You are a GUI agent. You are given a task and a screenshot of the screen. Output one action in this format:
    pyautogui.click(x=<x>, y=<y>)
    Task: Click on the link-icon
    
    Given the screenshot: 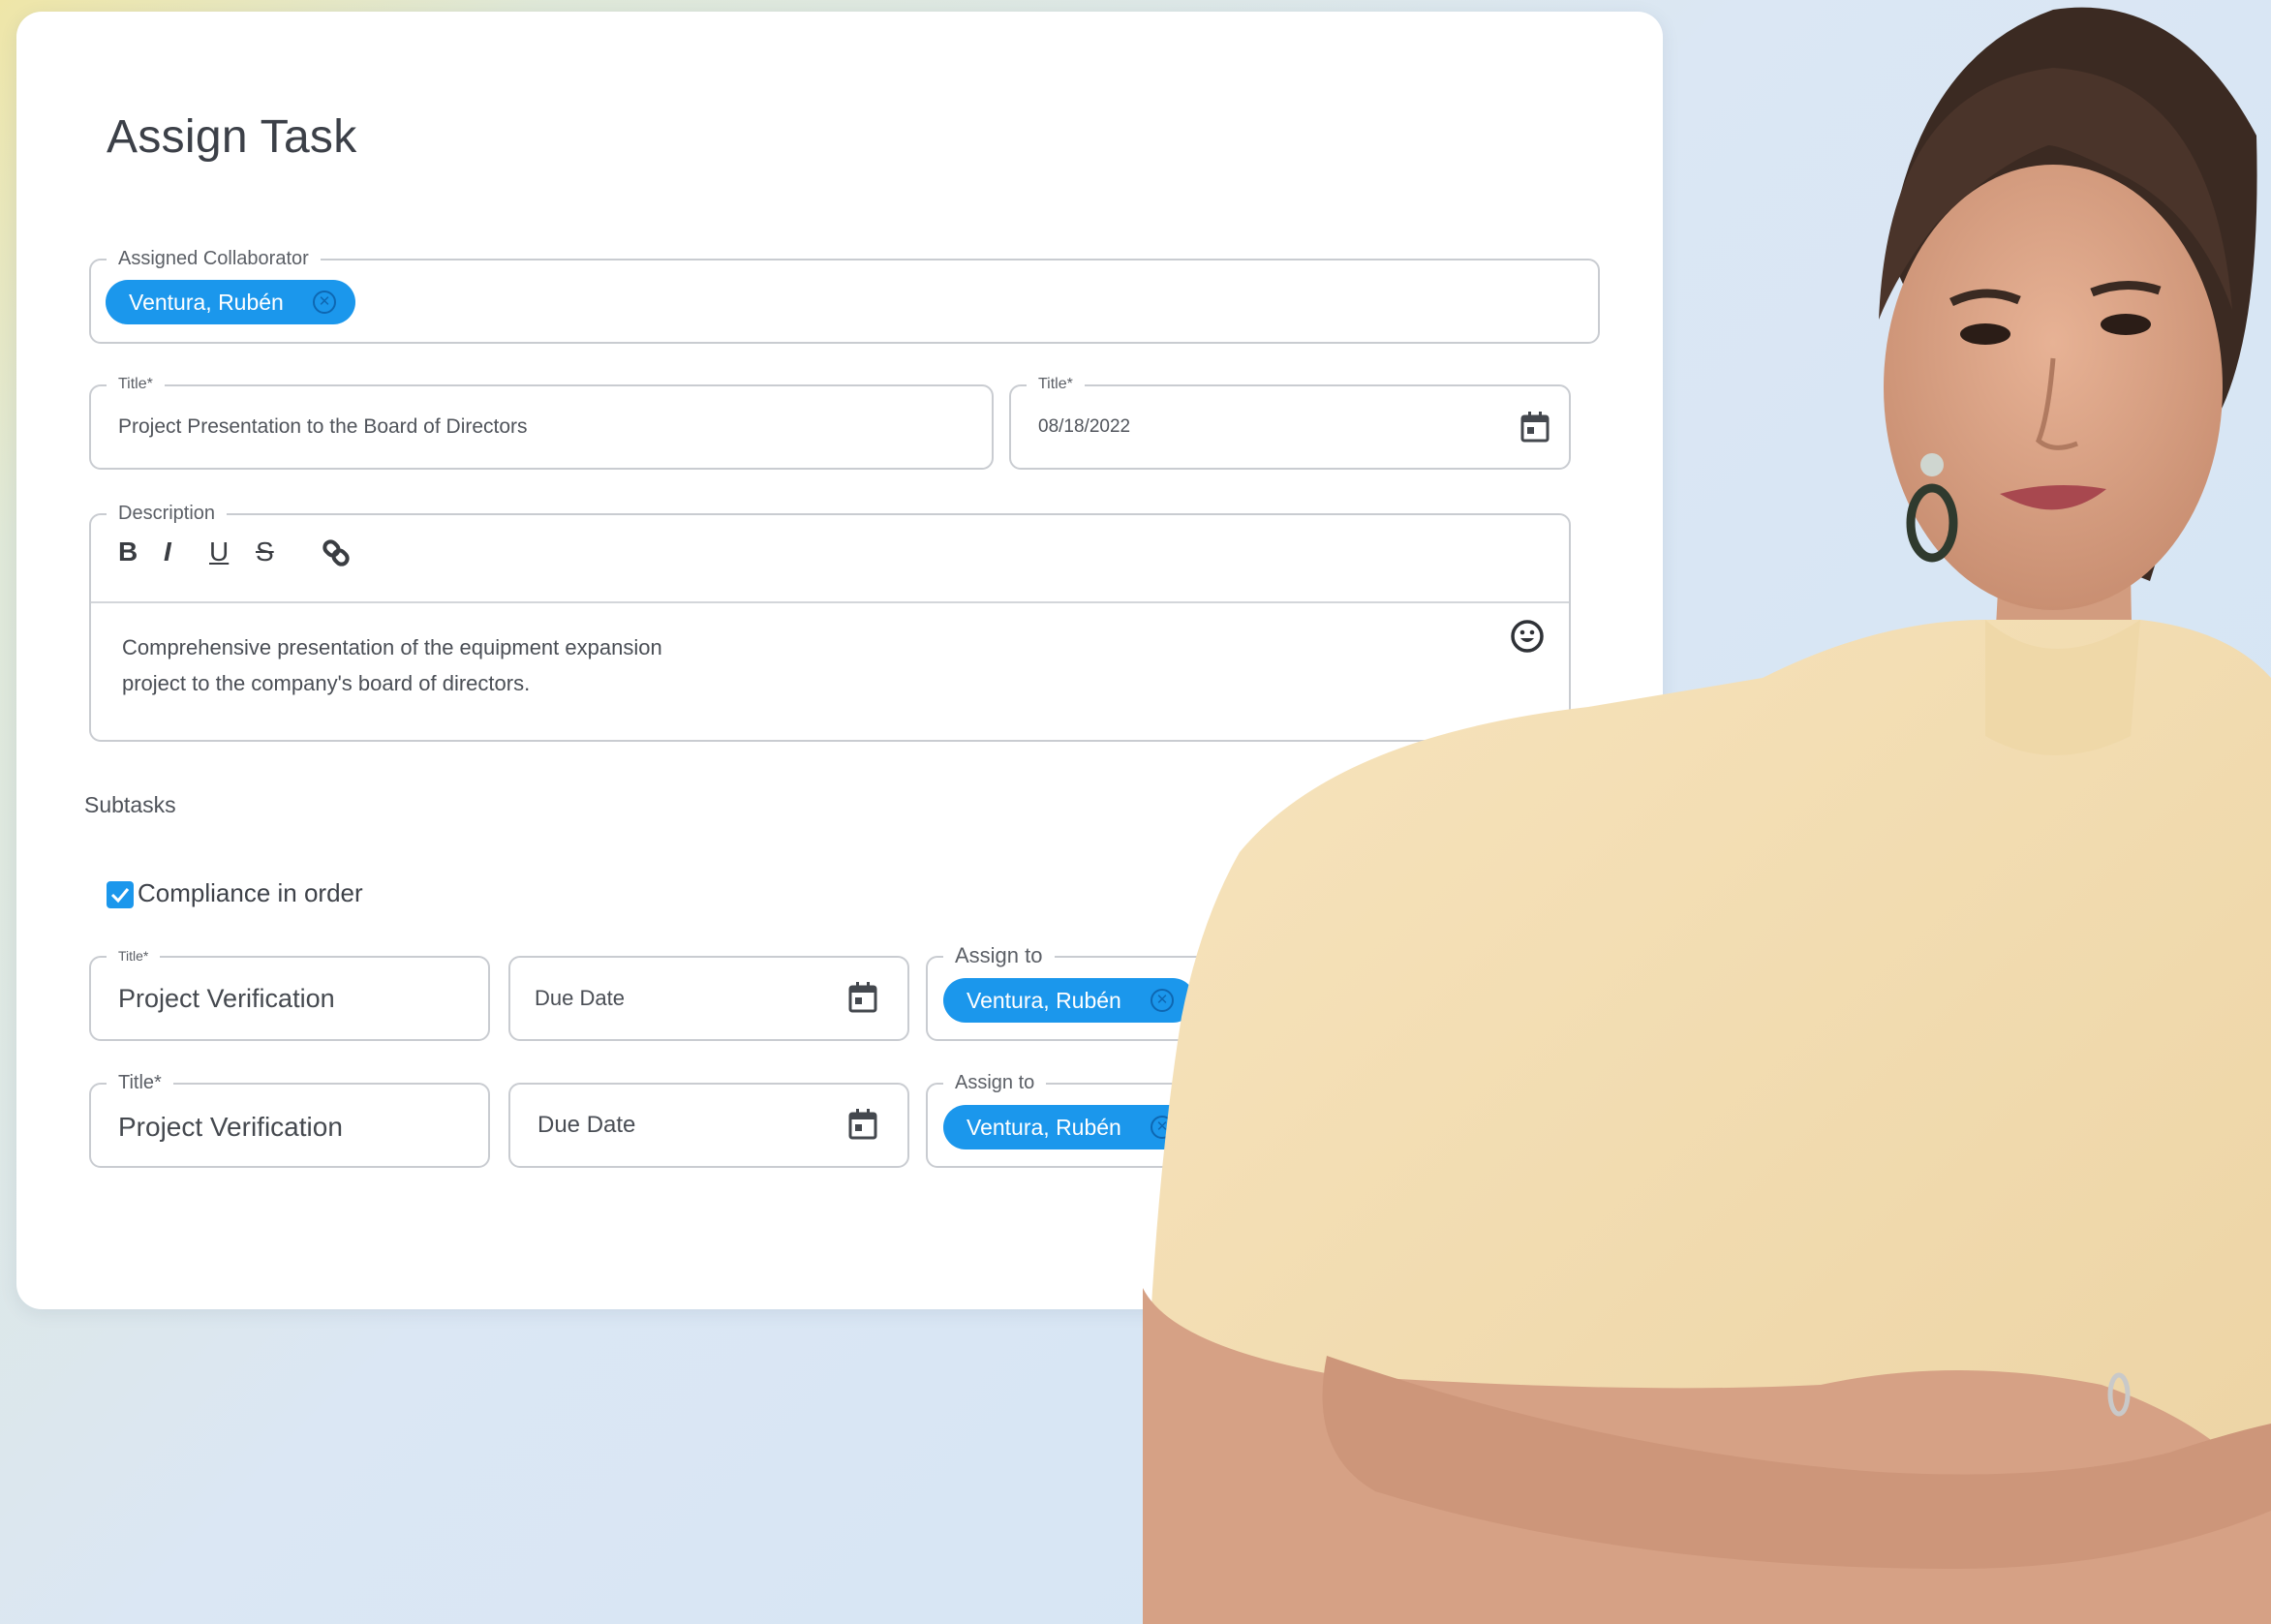 What is the action you would take?
    pyautogui.click(x=336, y=552)
    